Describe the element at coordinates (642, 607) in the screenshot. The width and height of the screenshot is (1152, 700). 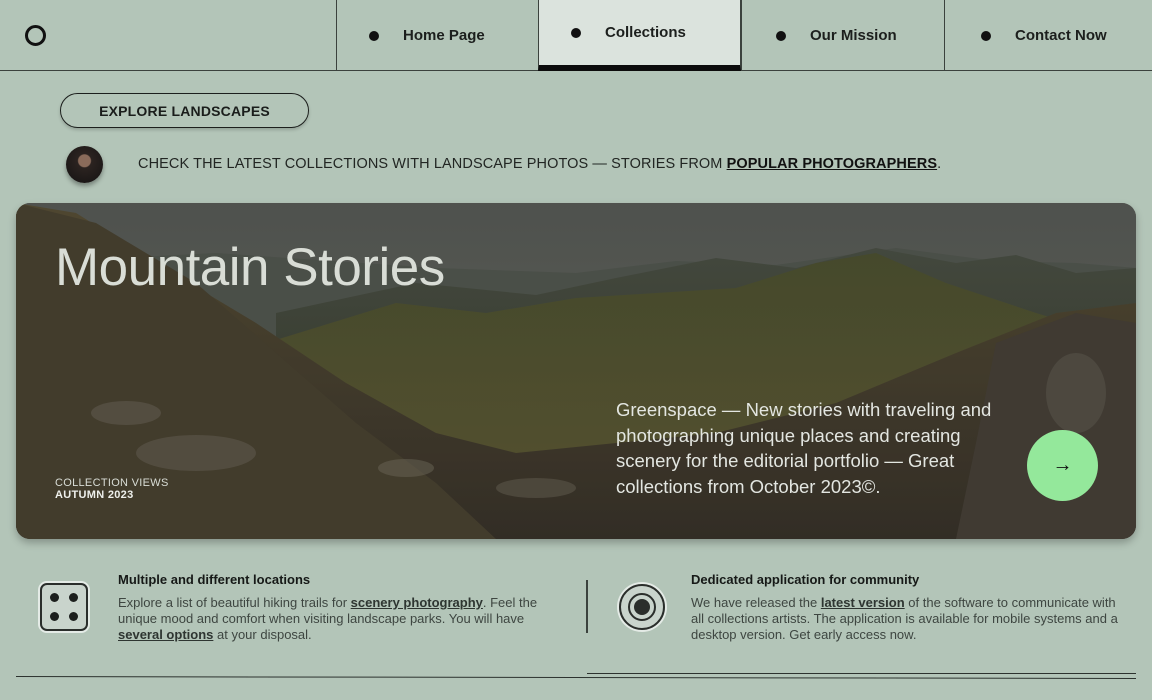
I see `target-icon` at that location.